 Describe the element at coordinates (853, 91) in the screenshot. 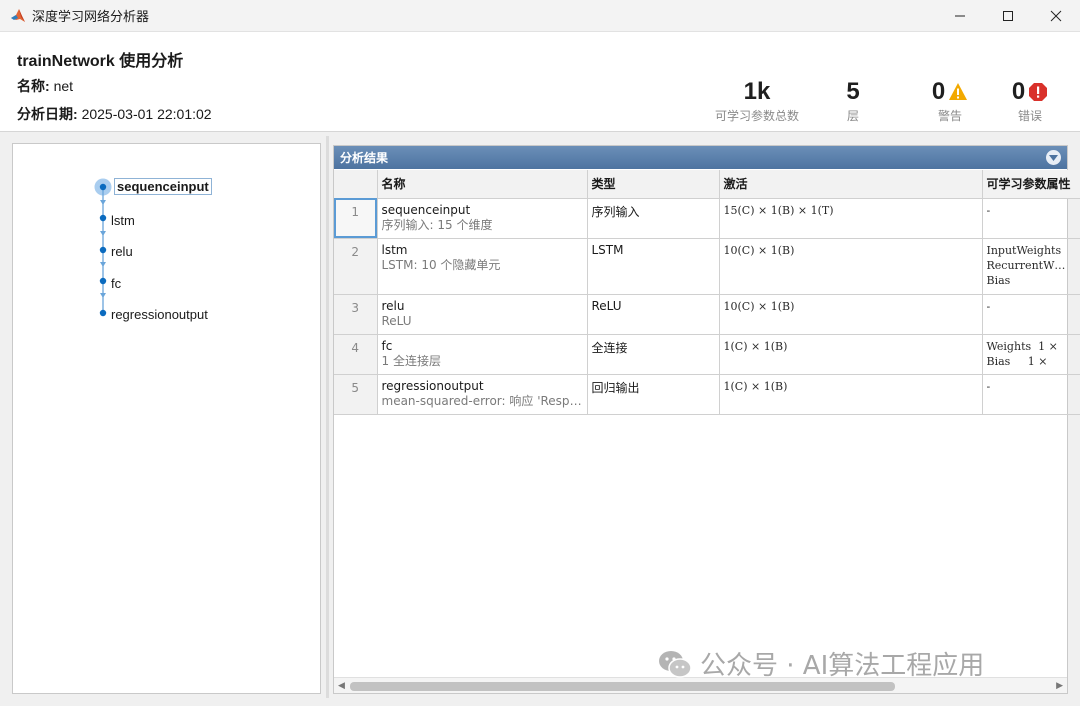

I see `stat-layers-value: 5` at that location.